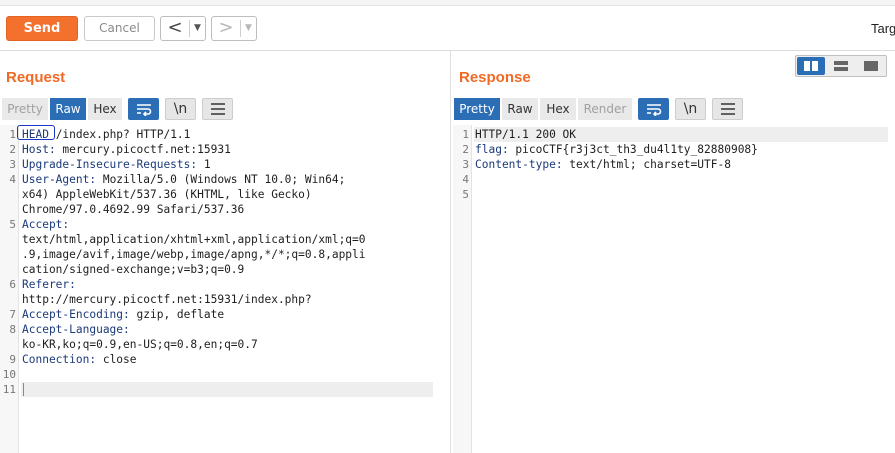 This screenshot has width=895, height=453. Describe the element at coordinates (811, 66) in the screenshot. I see `layout-side-by-side-button` at that location.